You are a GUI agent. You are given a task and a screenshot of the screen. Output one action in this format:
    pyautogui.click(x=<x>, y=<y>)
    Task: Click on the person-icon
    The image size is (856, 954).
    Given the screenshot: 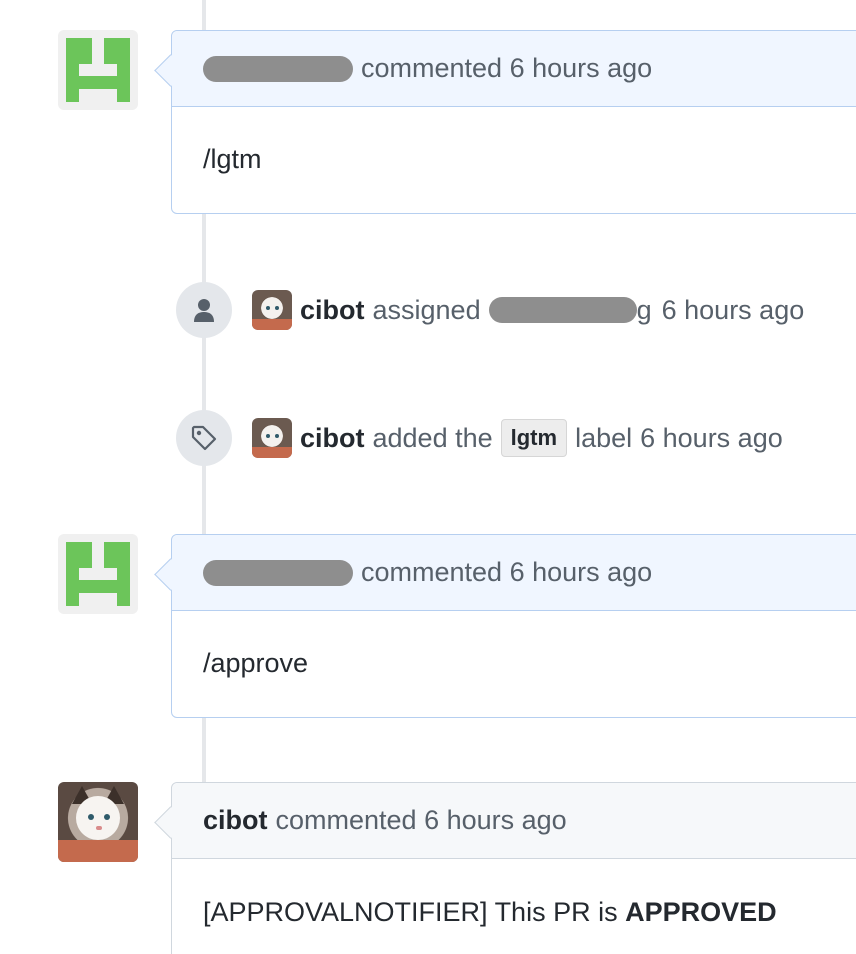 What is the action you would take?
    pyautogui.click(x=204, y=310)
    